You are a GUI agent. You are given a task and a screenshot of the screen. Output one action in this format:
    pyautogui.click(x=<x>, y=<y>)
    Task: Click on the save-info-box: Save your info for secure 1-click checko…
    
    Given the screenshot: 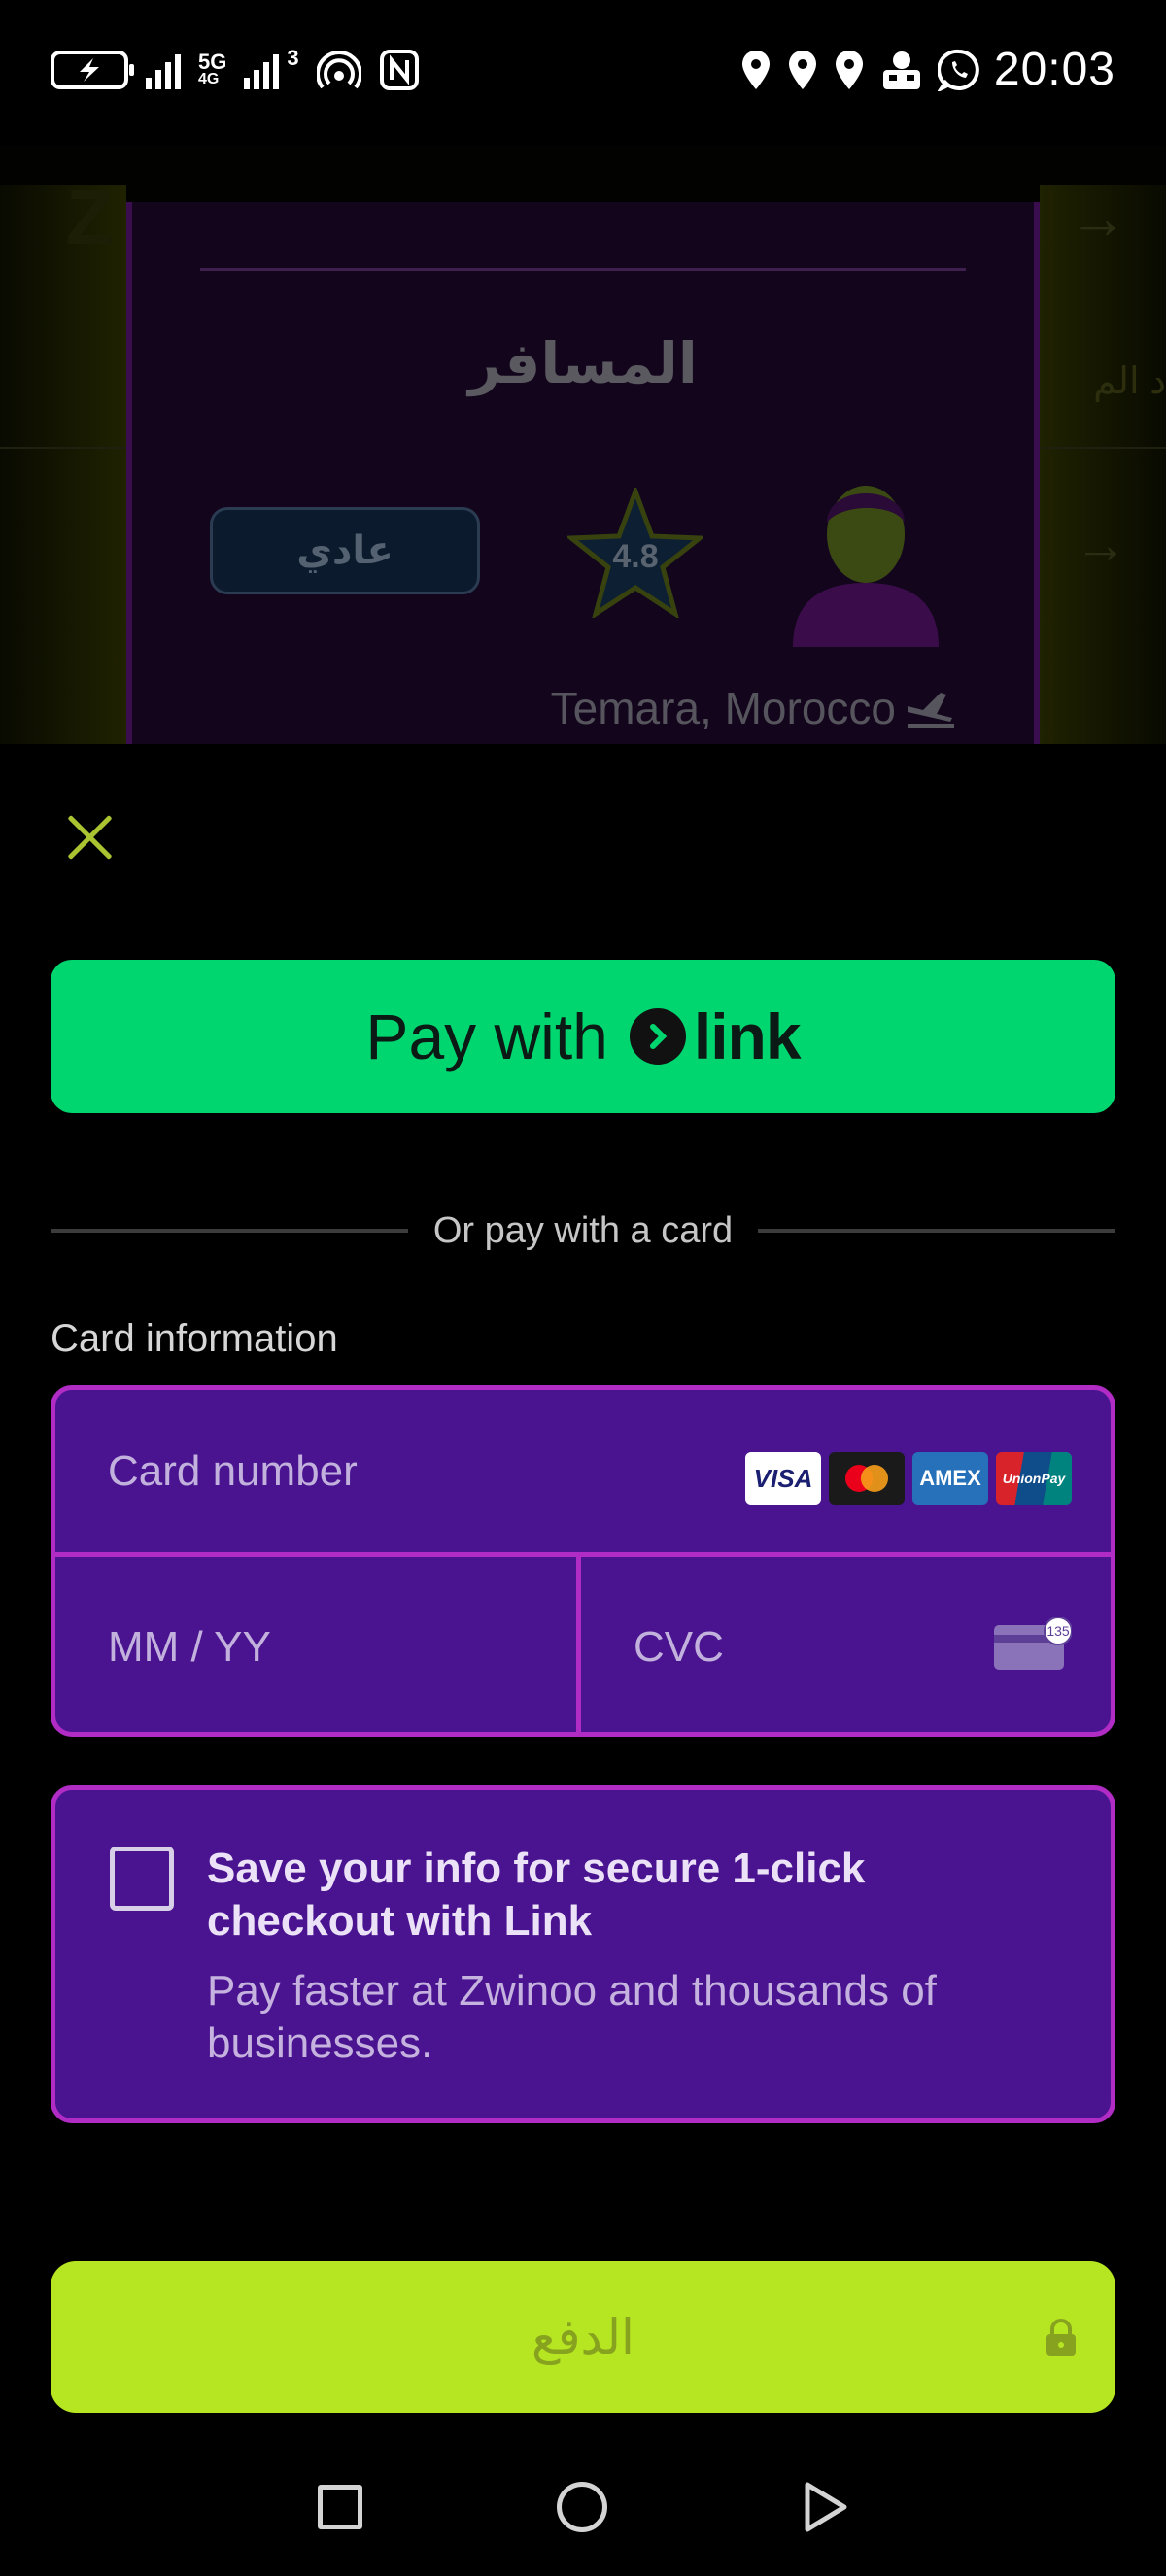 What is the action you would take?
    pyautogui.click(x=583, y=1954)
    